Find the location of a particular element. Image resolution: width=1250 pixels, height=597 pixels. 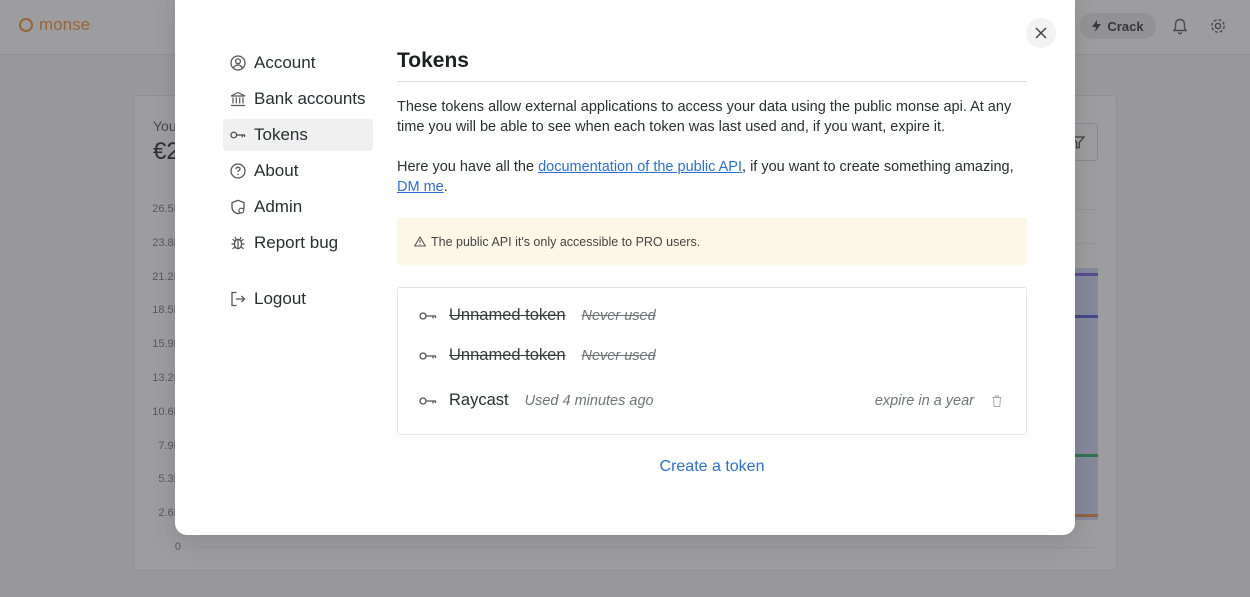

trash-icon is located at coordinates (997, 401).